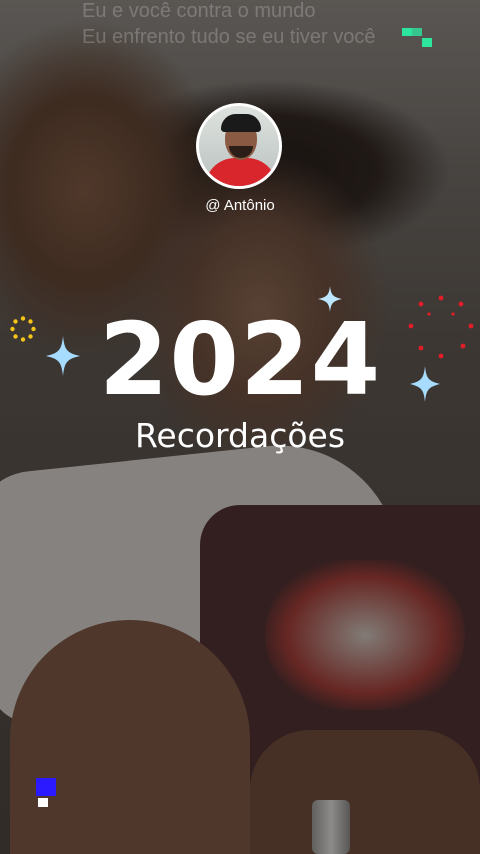  Describe the element at coordinates (240, 435) in the screenshot. I see `memories-subtitle: Recordações` at that location.